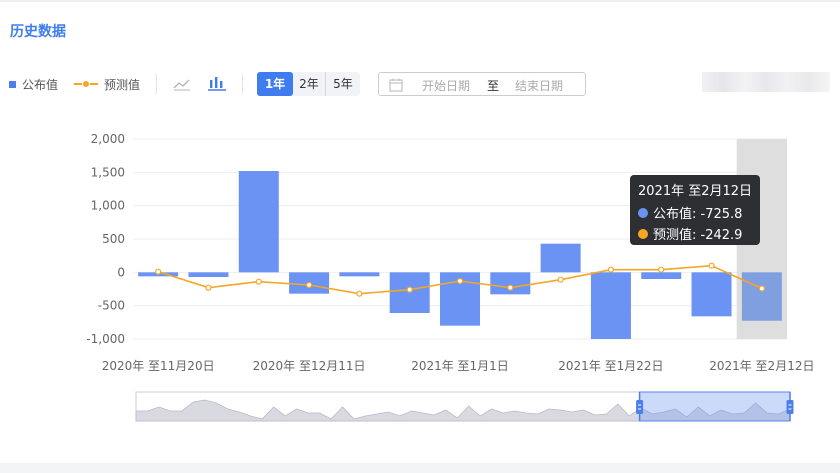 The image size is (840, 473). Describe the element at coordinates (420, 468) in the screenshot. I see `bottom-bar` at that location.